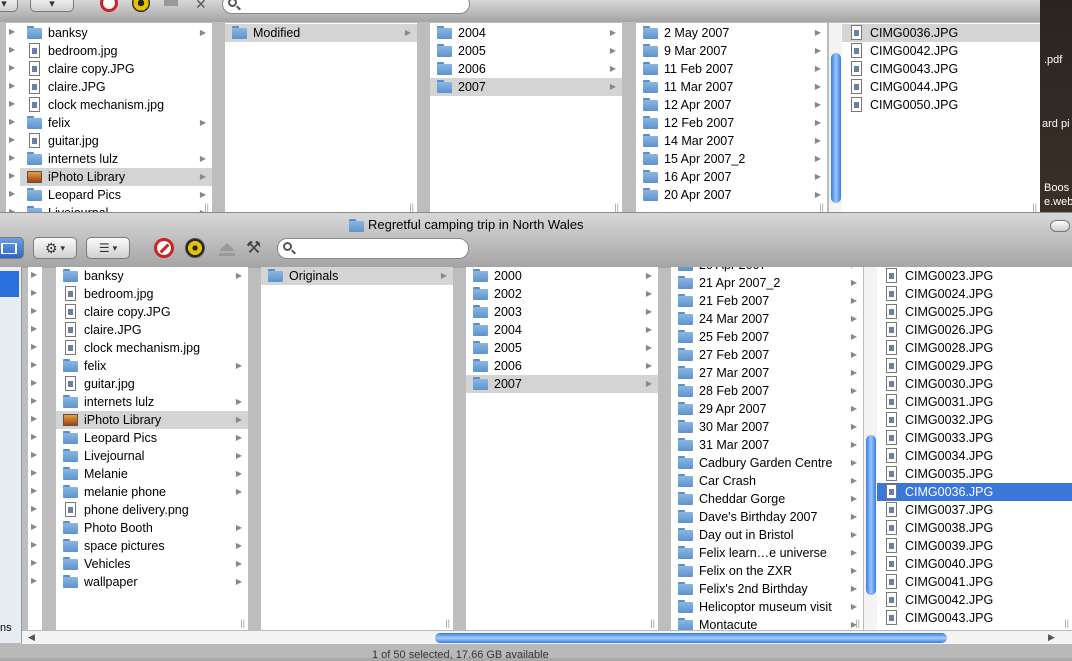 The width and height of the screenshot is (1072, 661). I want to click on list-item-melanie: Melanie ▶, so click(152, 474).